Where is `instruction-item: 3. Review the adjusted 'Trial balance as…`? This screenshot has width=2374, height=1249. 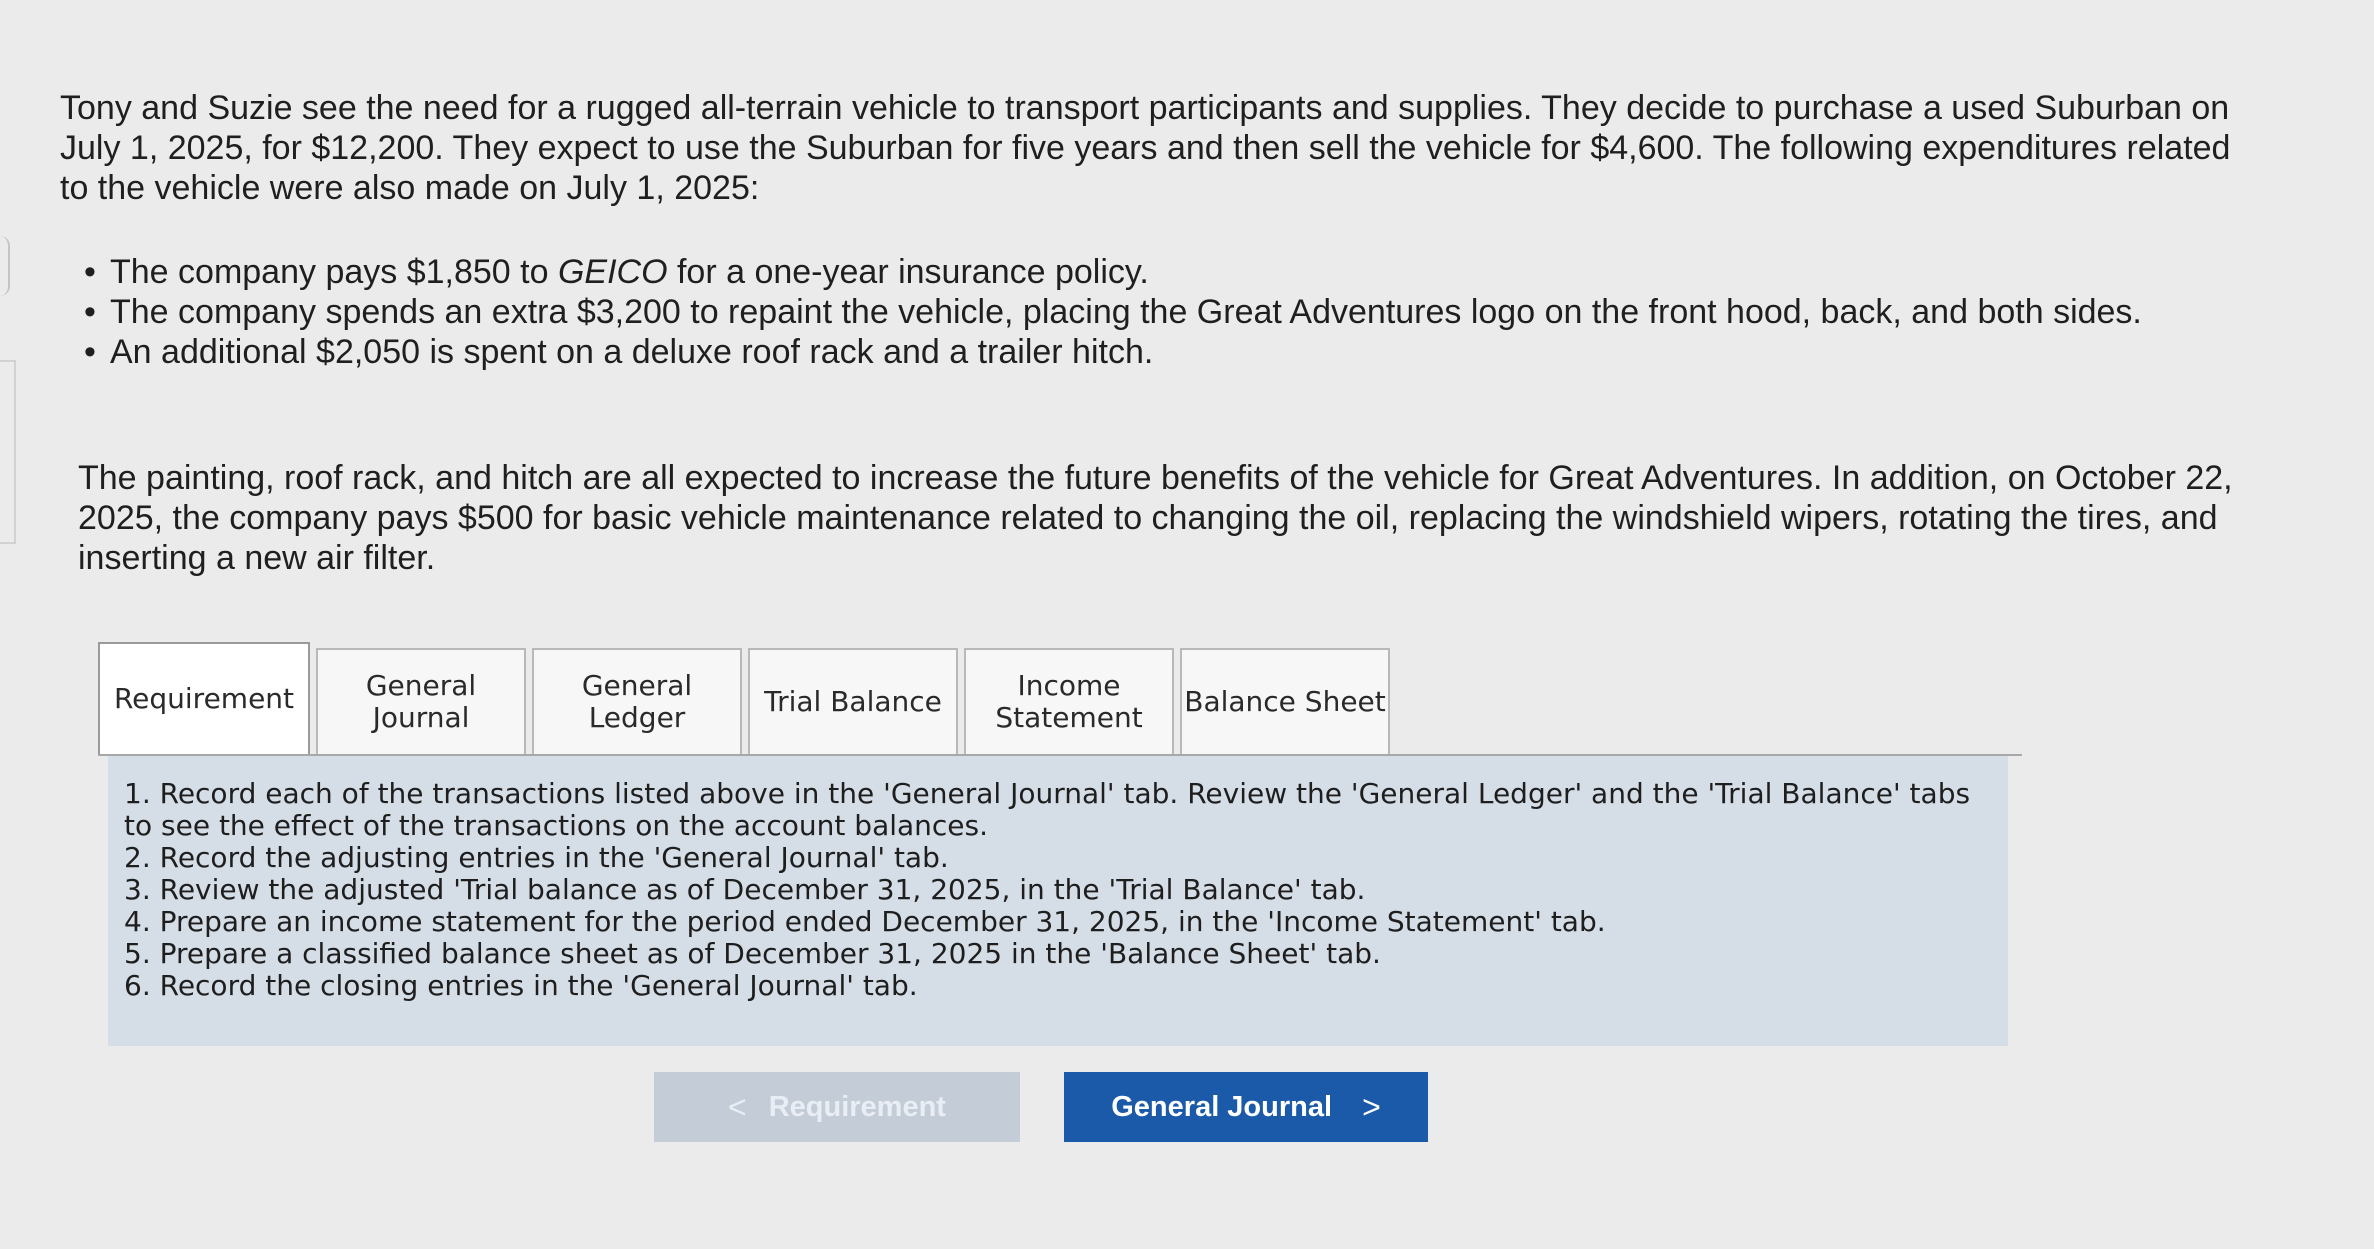 instruction-item: 3. Review the adjusted 'Trial balance as… is located at coordinates (745, 889).